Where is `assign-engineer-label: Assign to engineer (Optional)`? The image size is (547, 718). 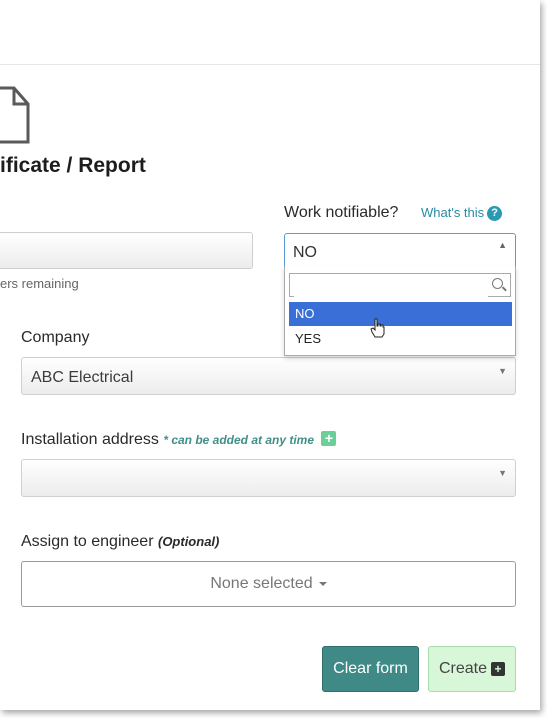 assign-engineer-label: Assign to engineer (Optional) is located at coordinates (120, 542).